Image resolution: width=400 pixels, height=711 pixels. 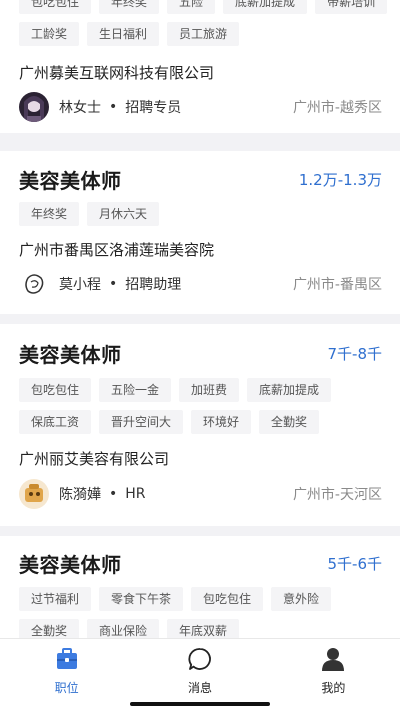 I want to click on benefit-tag: 生日福利, so click(x=123, y=34).